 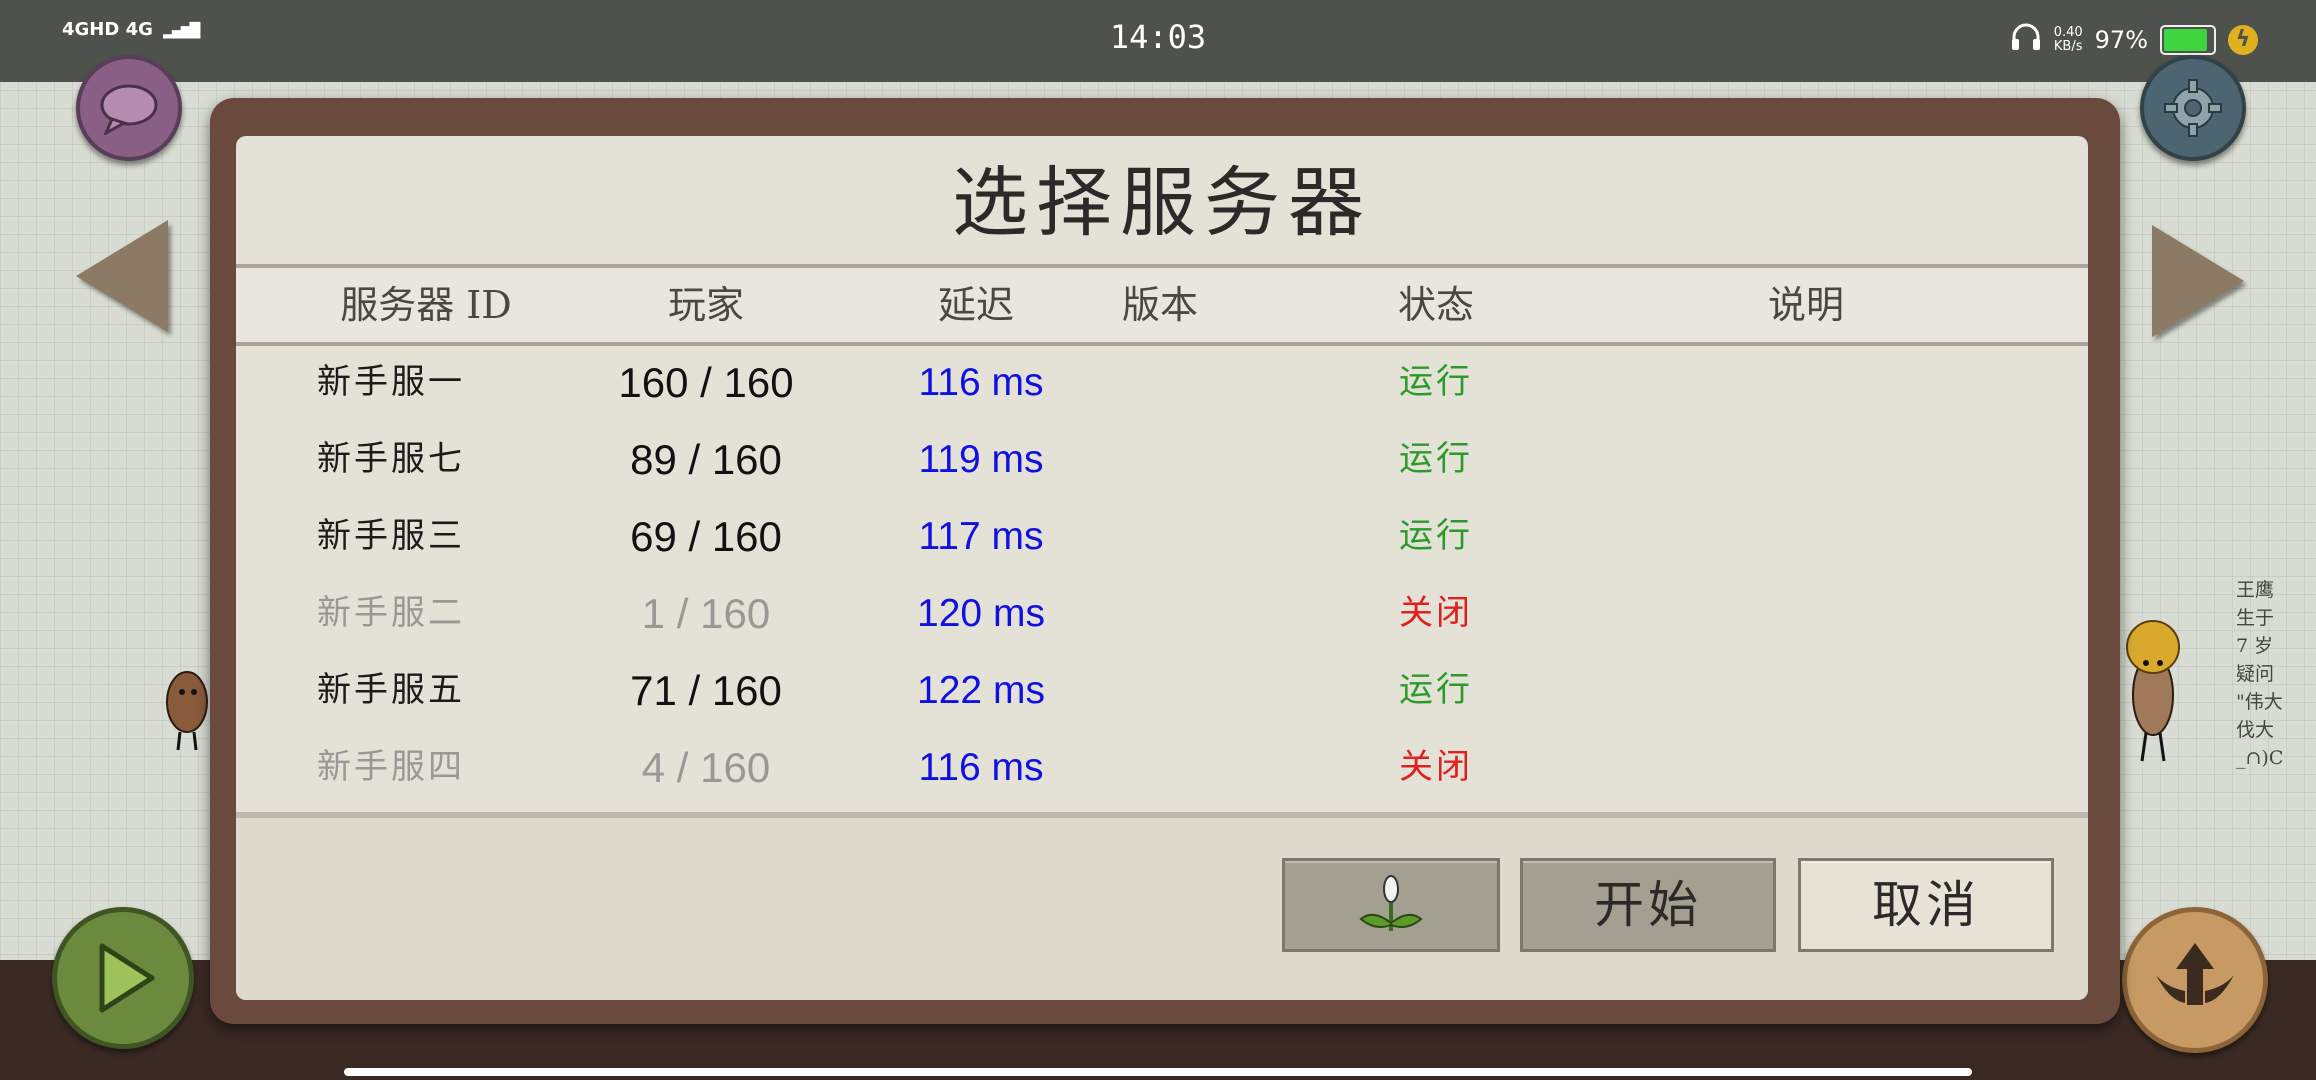 I want to click on battery-icon, so click(x=2188, y=40).